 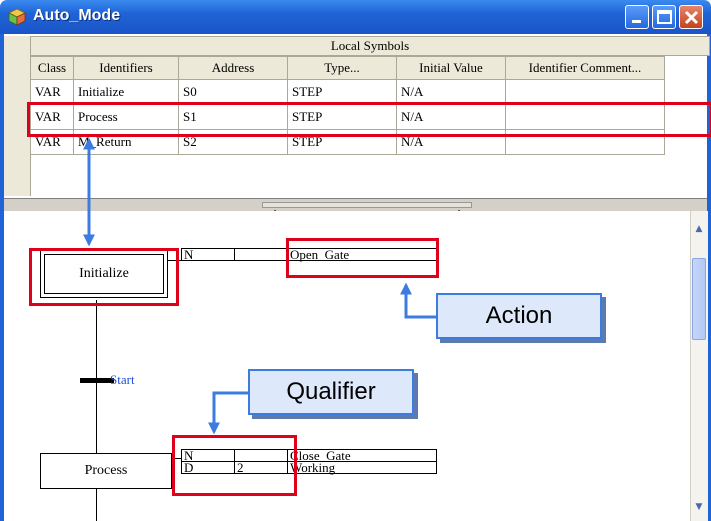 I want to click on action-callout: Action, so click(x=519, y=316).